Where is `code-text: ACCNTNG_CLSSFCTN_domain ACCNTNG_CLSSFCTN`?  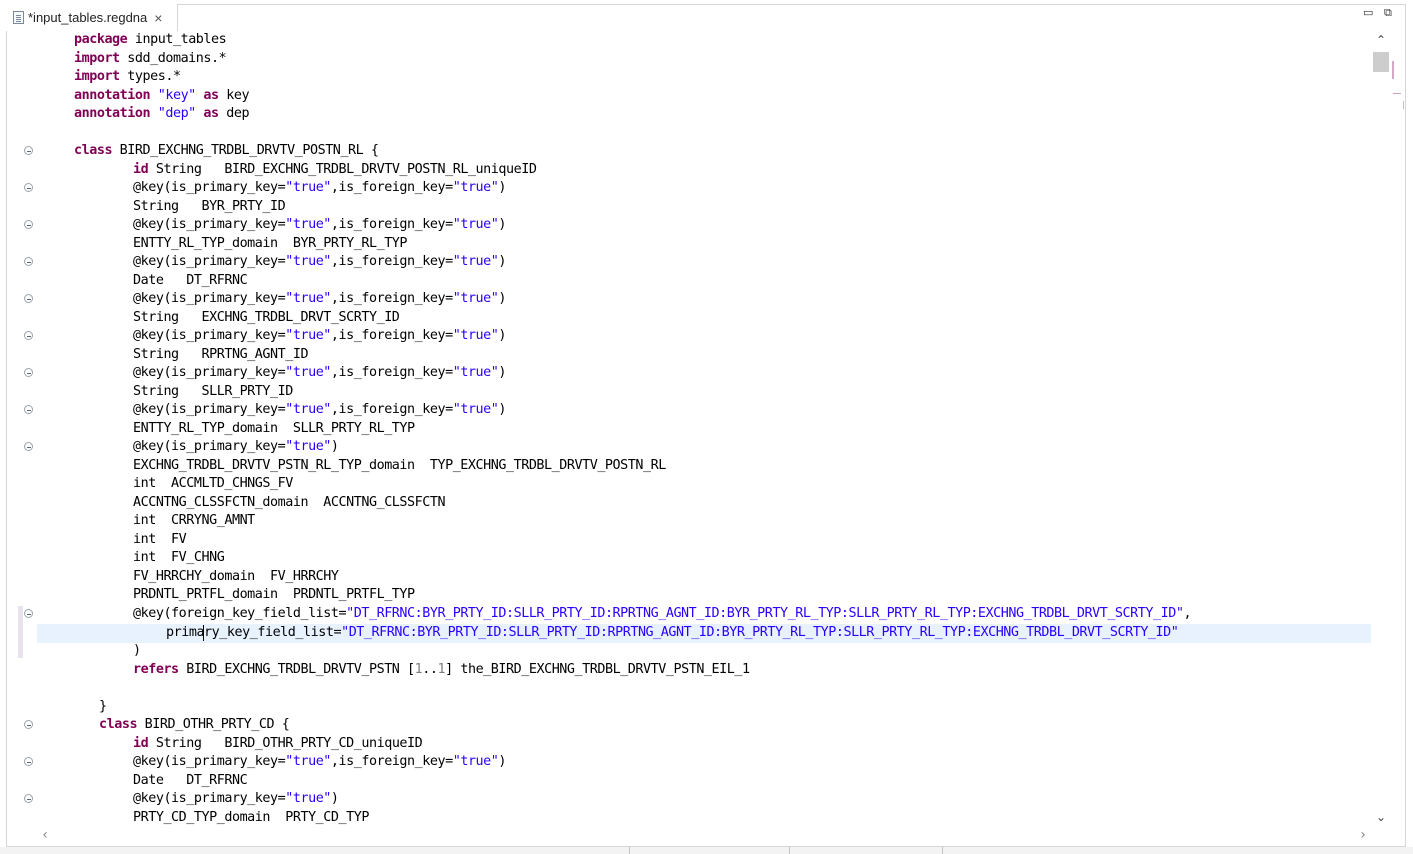 code-text: ACCNTNG_CLSSFCTN_domain ACCNTNG_CLSSFCTN is located at coordinates (289, 503).